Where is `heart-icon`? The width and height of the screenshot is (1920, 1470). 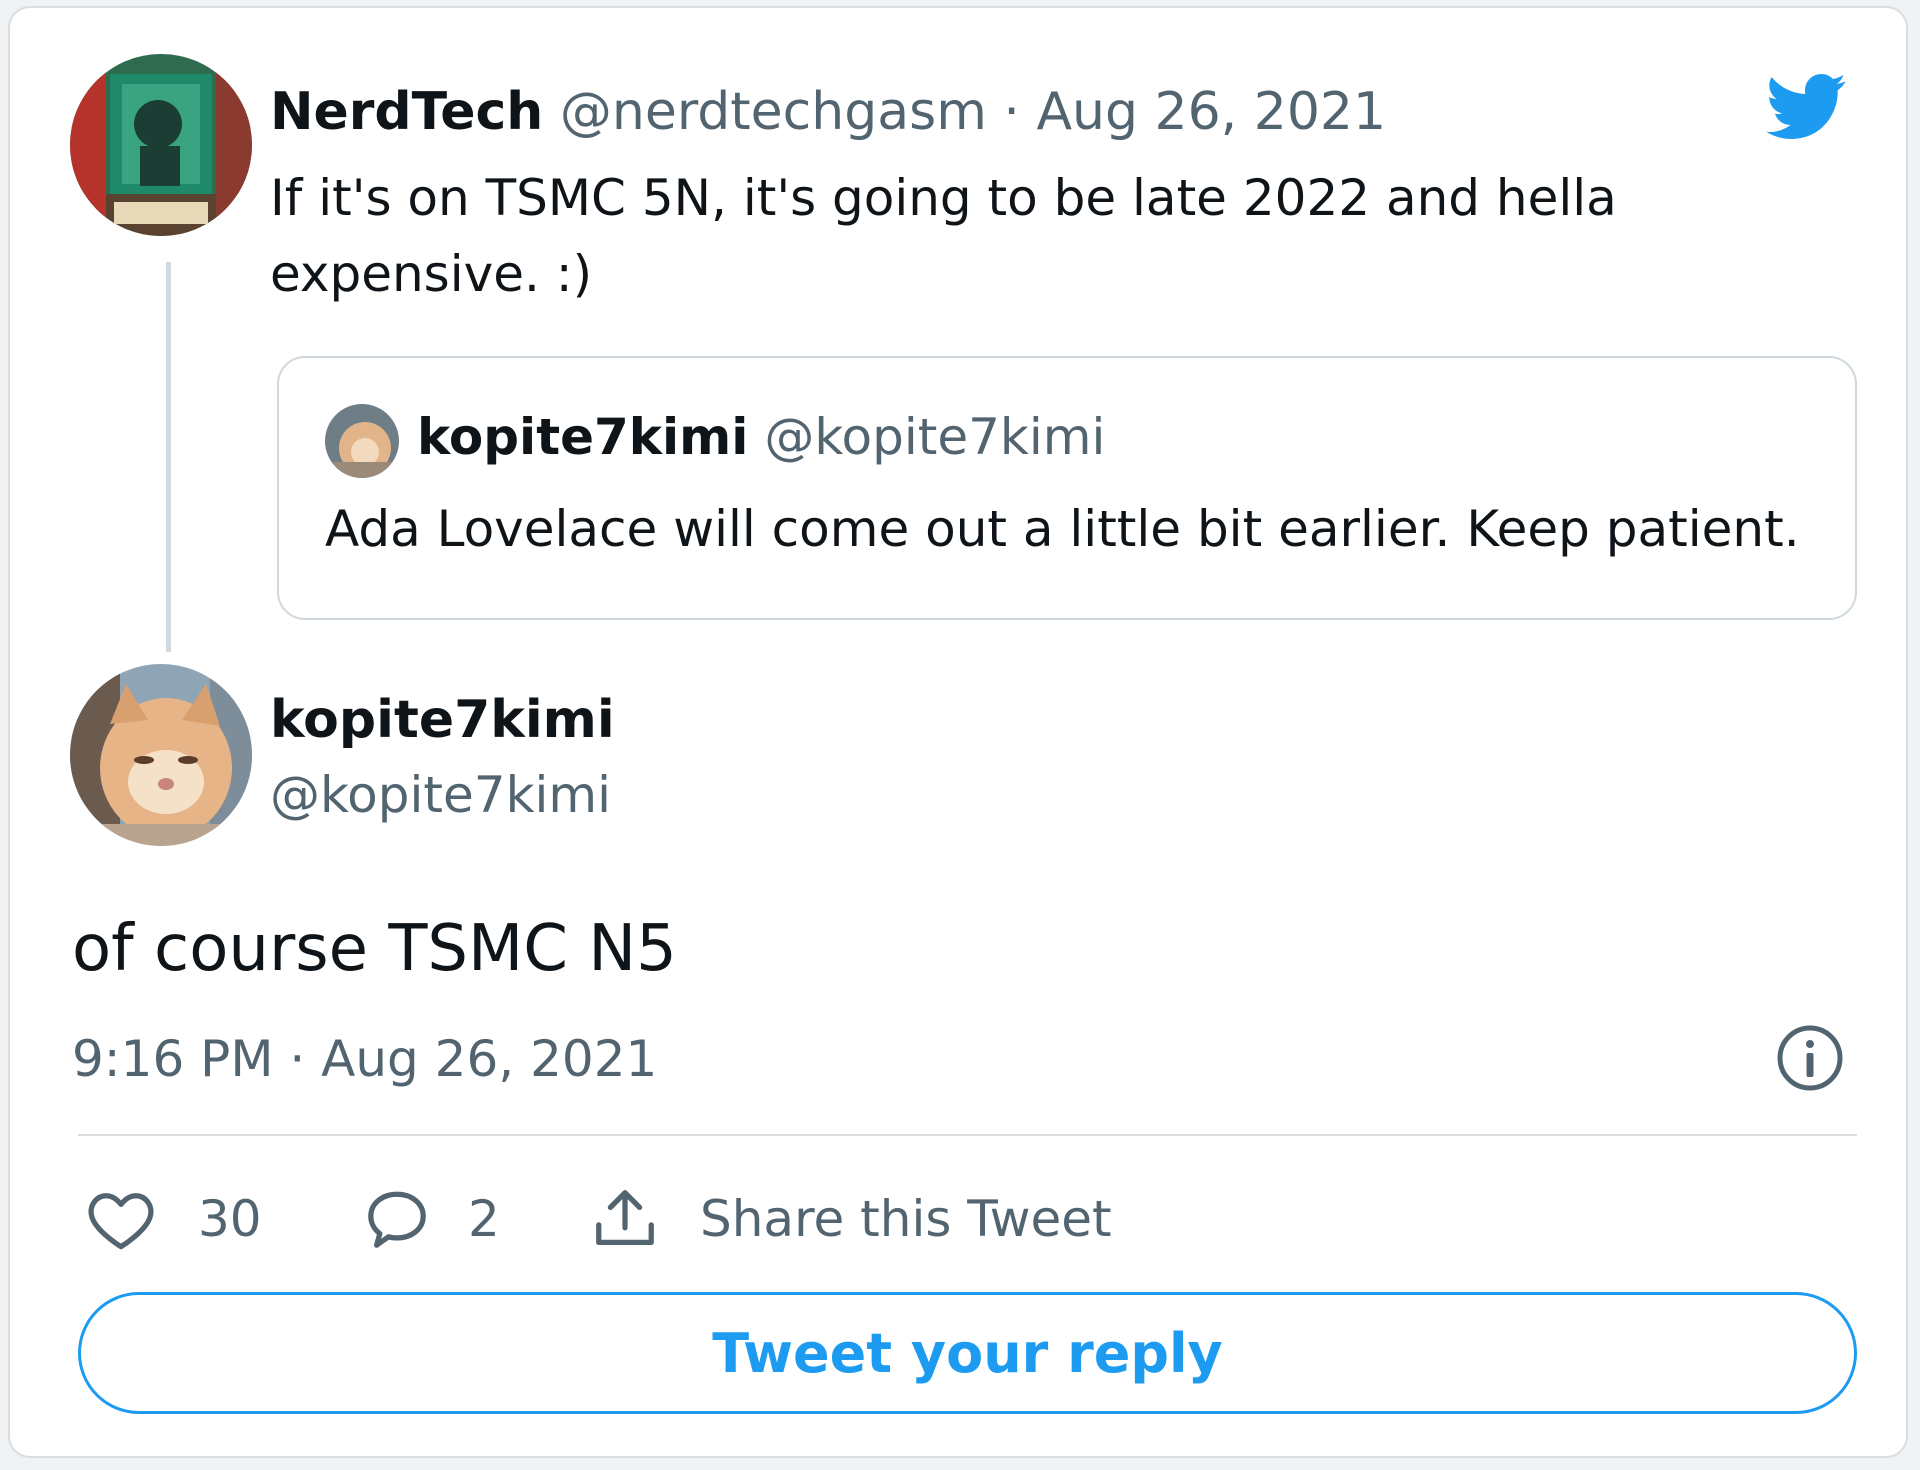 heart-icon is located at coordinates (121, 1219).